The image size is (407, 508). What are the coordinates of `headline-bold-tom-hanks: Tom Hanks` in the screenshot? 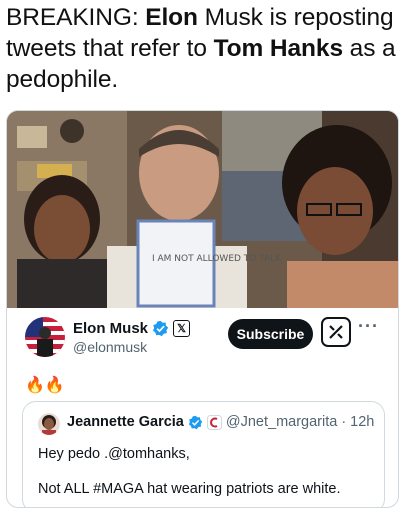 It's located at (278, 48).